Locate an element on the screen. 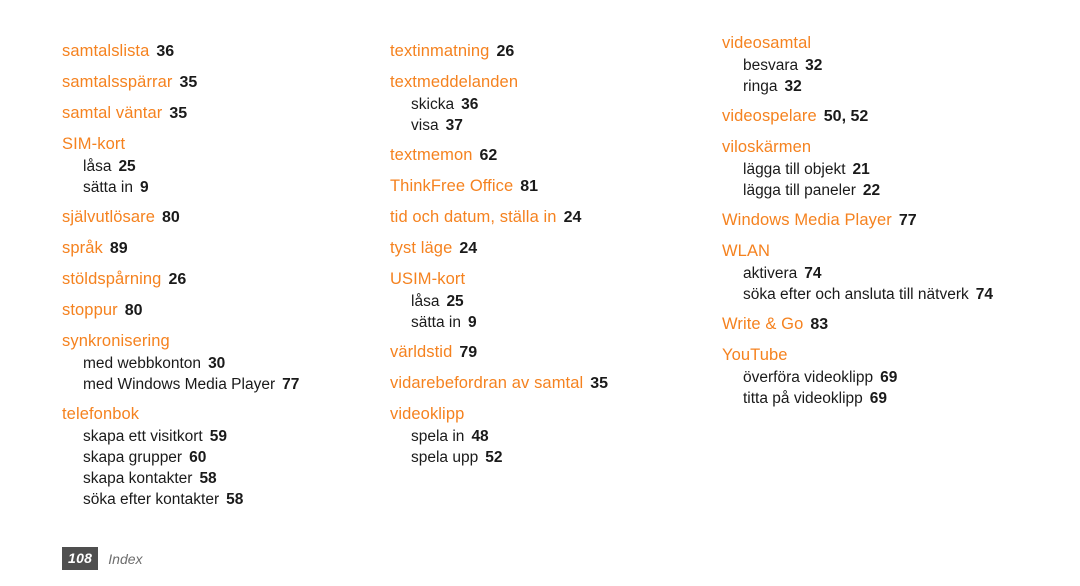  footer-section-label: Index is located at coordinates (125, 558).